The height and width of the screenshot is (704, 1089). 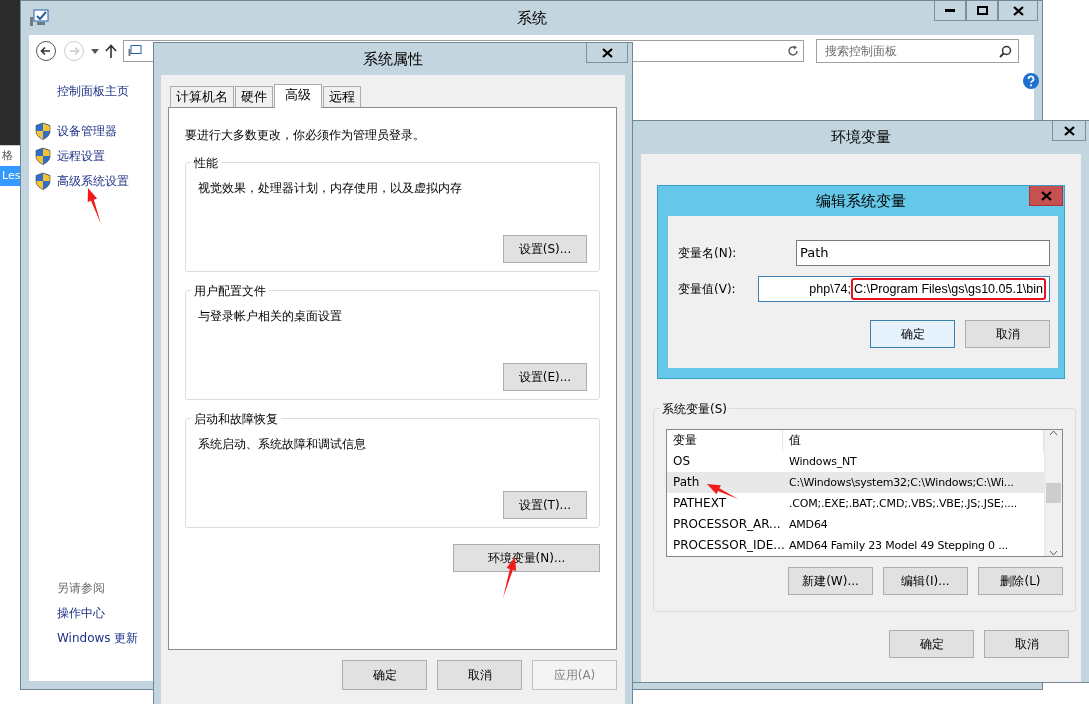 I want to click on sidebar-link: Windows 更新, so click(x=105, y=638).